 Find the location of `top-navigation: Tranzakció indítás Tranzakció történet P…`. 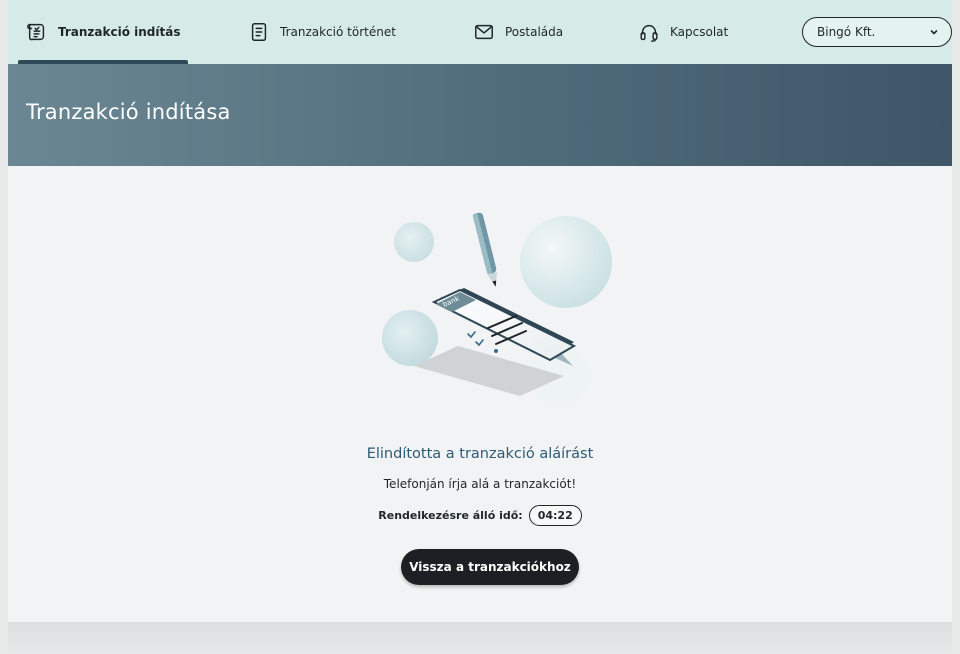

top-navigation: Tranzakció indítás Tranzakció történet P… is located at coordinates (480, 32).